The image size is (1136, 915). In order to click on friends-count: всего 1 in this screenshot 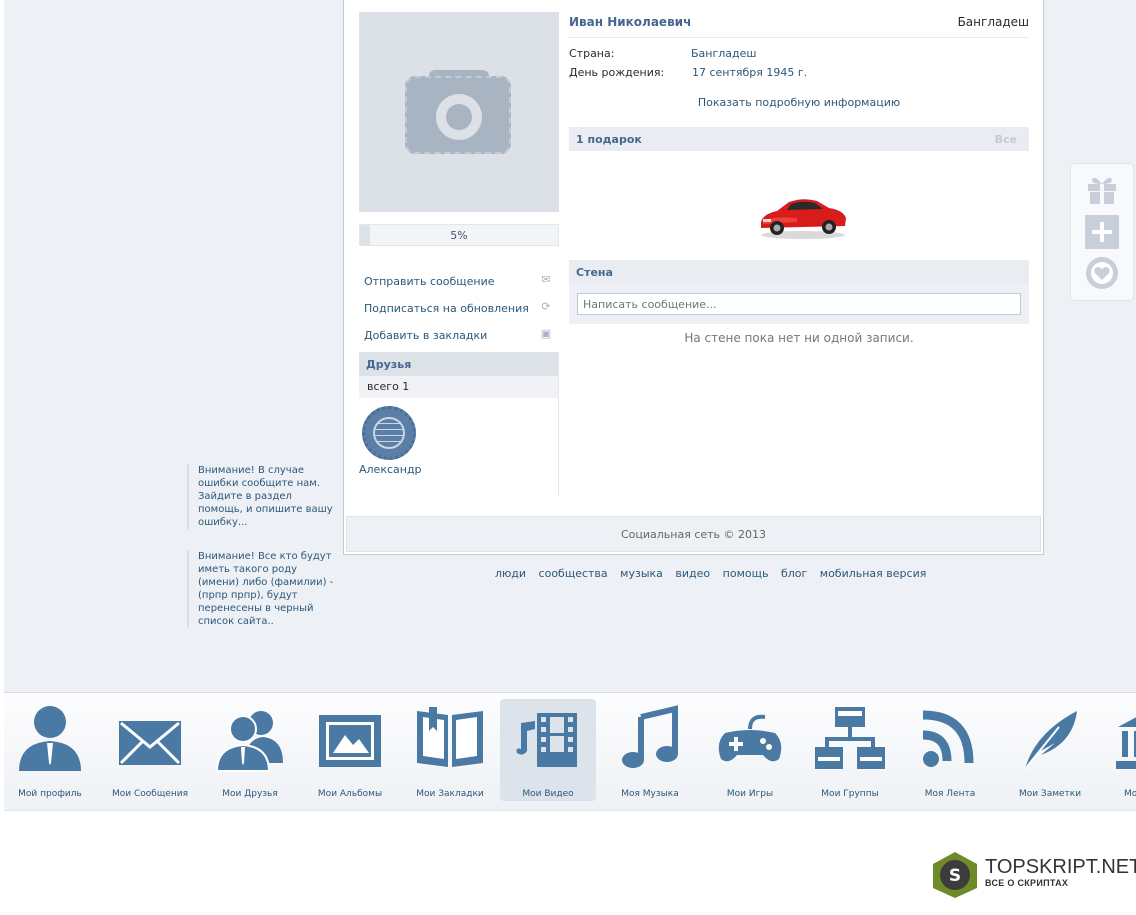, I will do `click(459, 387)`.